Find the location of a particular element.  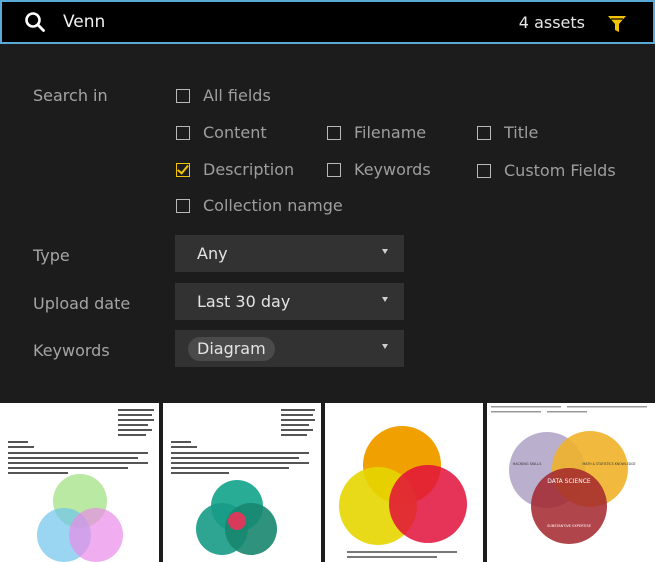

right-label: MATH & STATISTICS KNOWLEDGE is located at coordinates (608, 464).